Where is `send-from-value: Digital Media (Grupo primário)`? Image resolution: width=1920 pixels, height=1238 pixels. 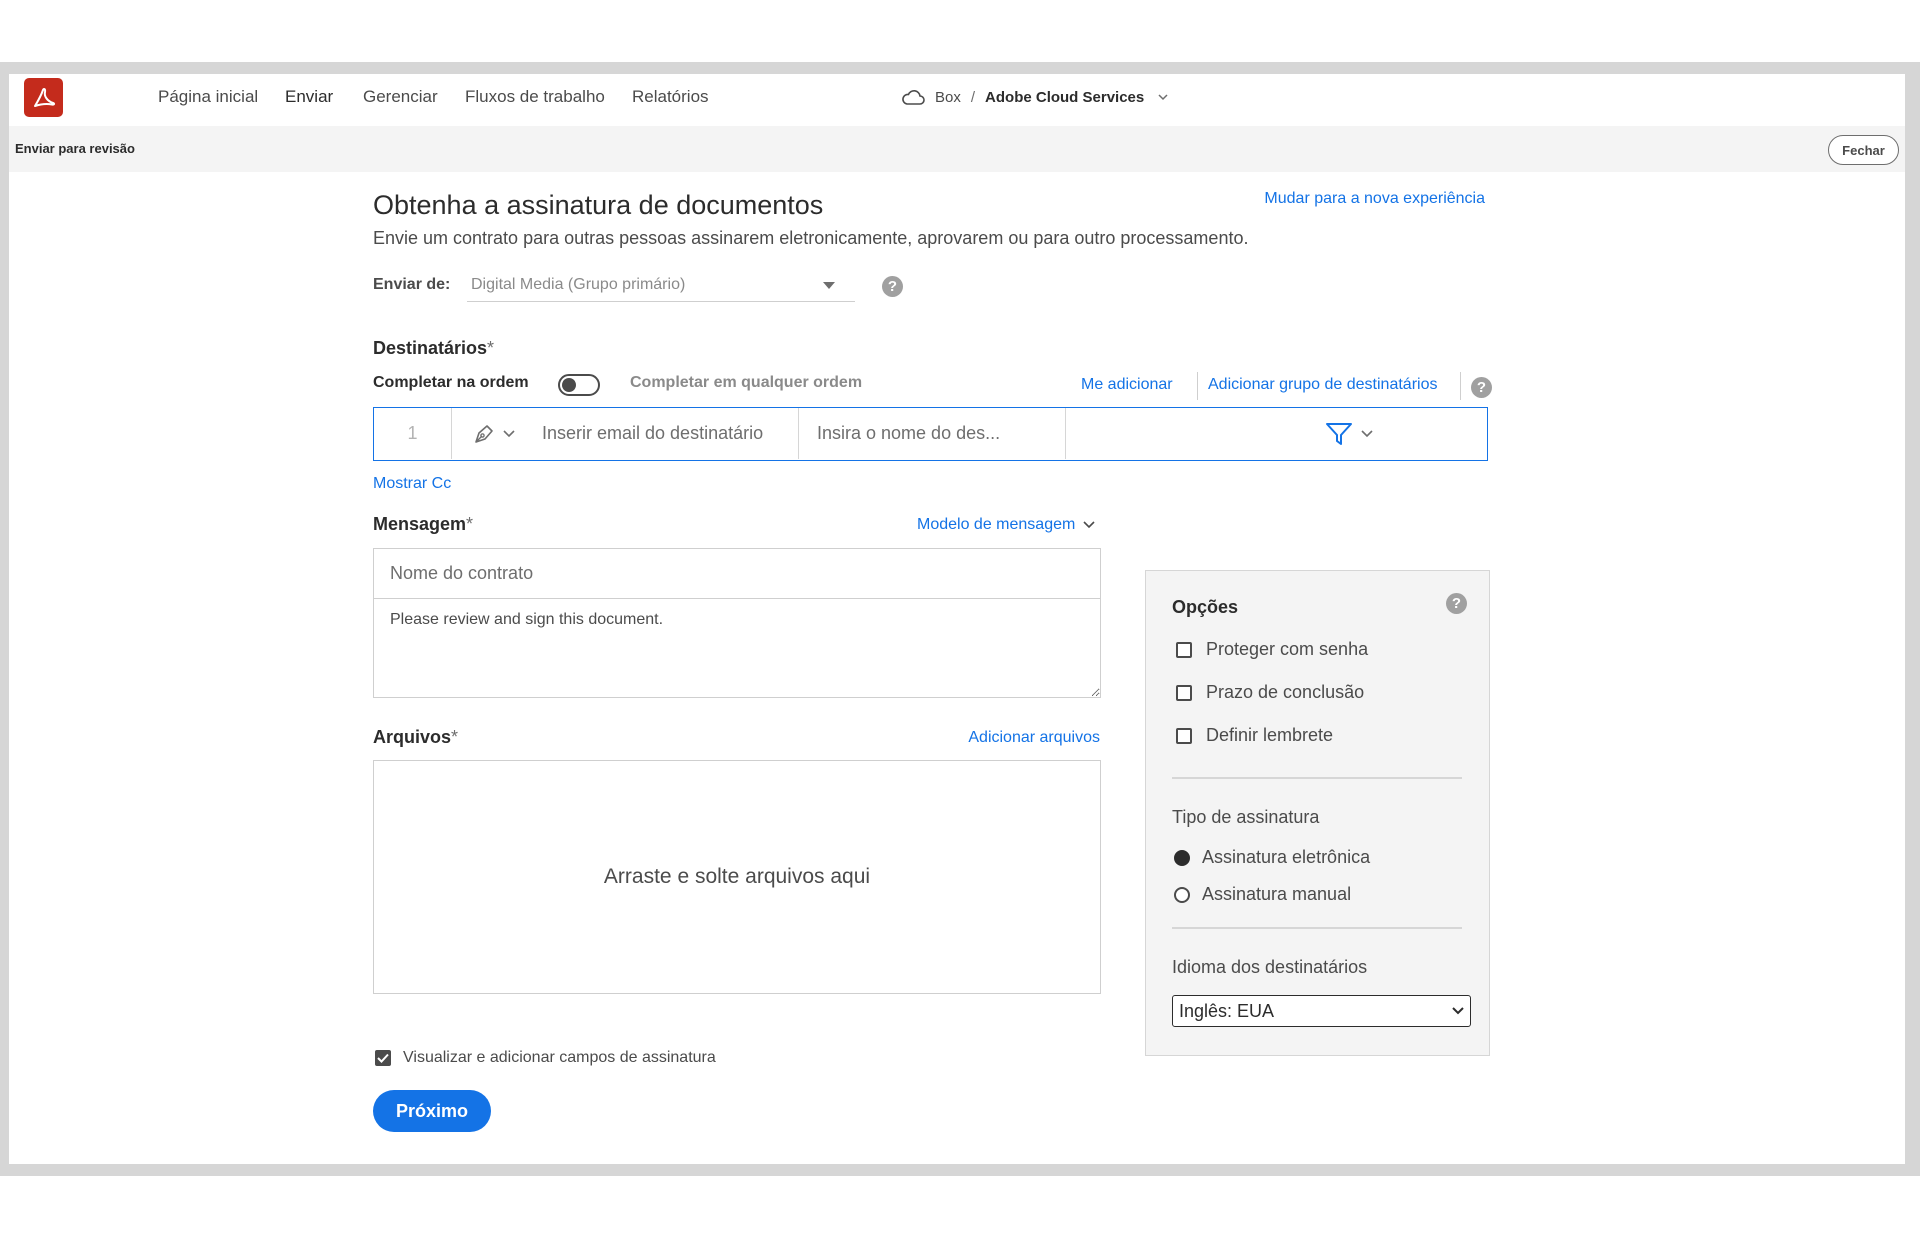
send-from-value: Digital Media (Grupo primário) is located at coordinates (578, 284).